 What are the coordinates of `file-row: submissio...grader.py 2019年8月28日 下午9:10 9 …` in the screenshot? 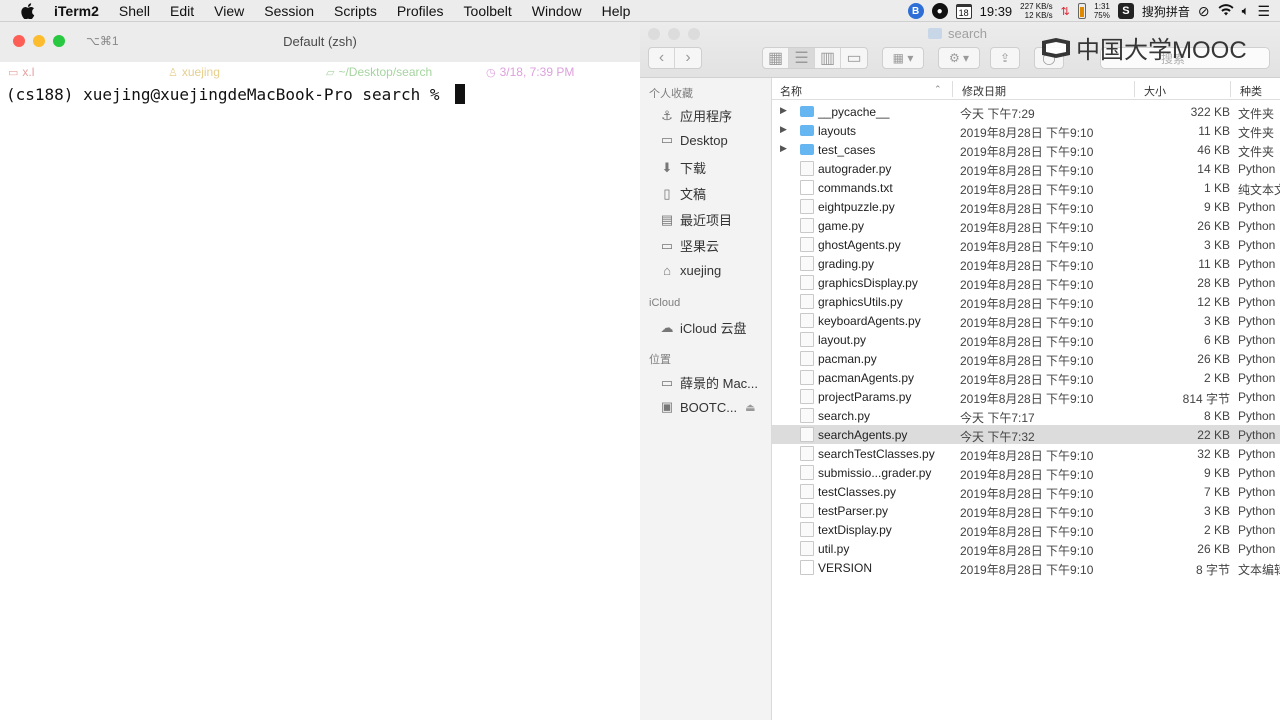 It's located at (1026, 472).